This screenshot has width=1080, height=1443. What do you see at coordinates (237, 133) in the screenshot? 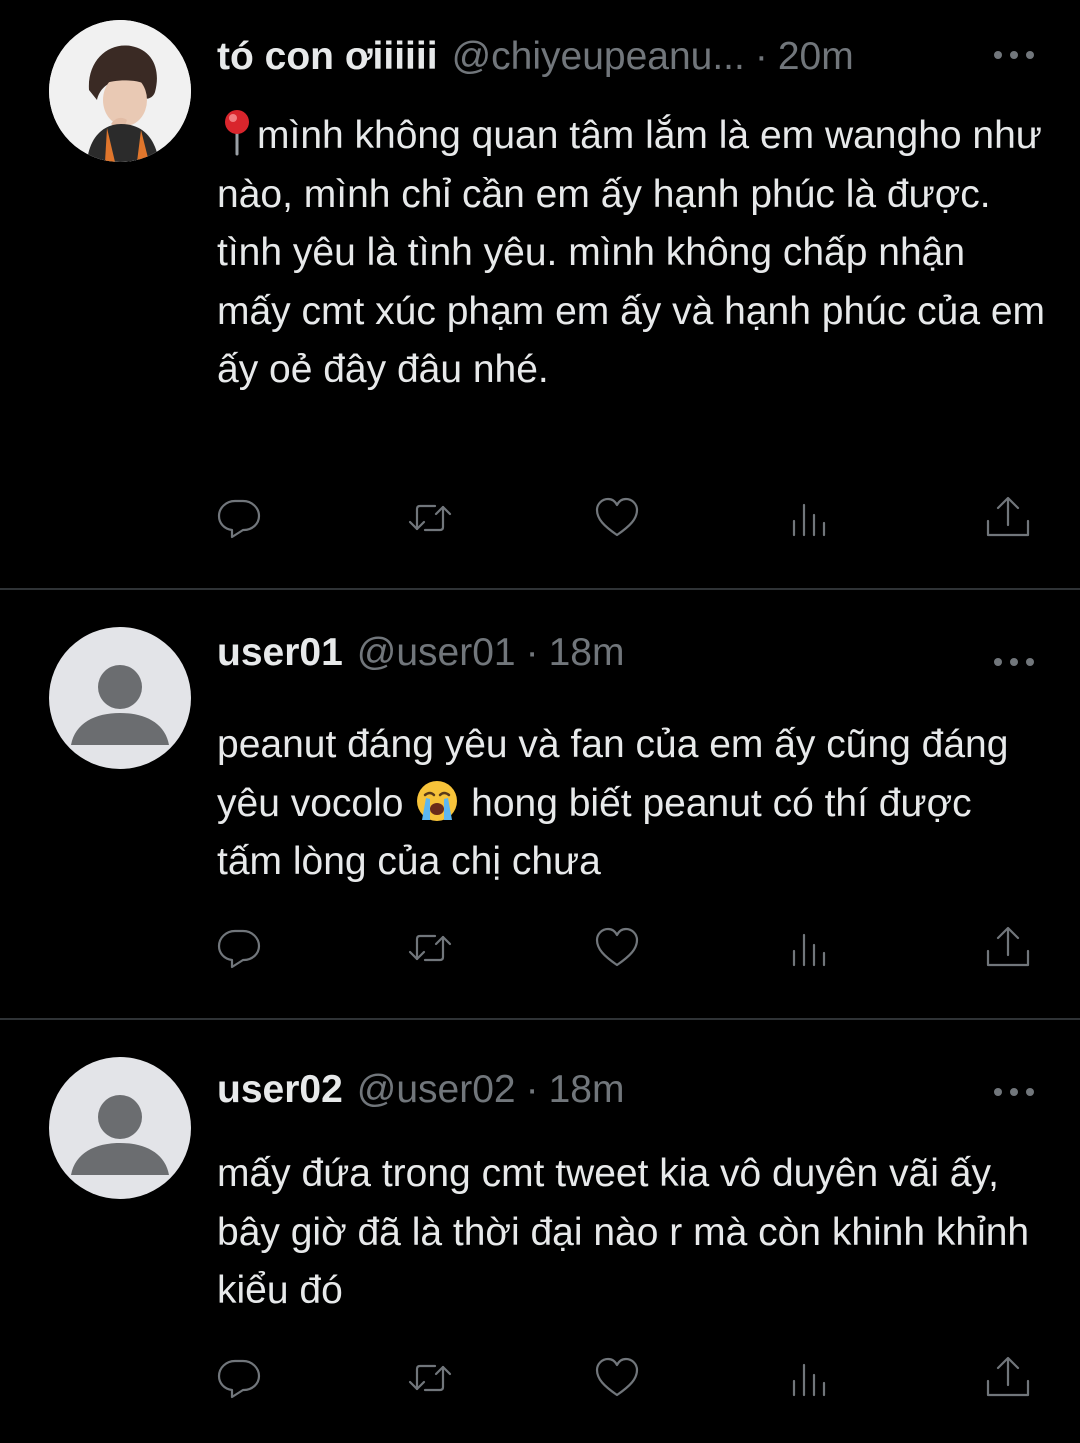
I see `round-pushpin-icon` at bounding box center [237, 133].